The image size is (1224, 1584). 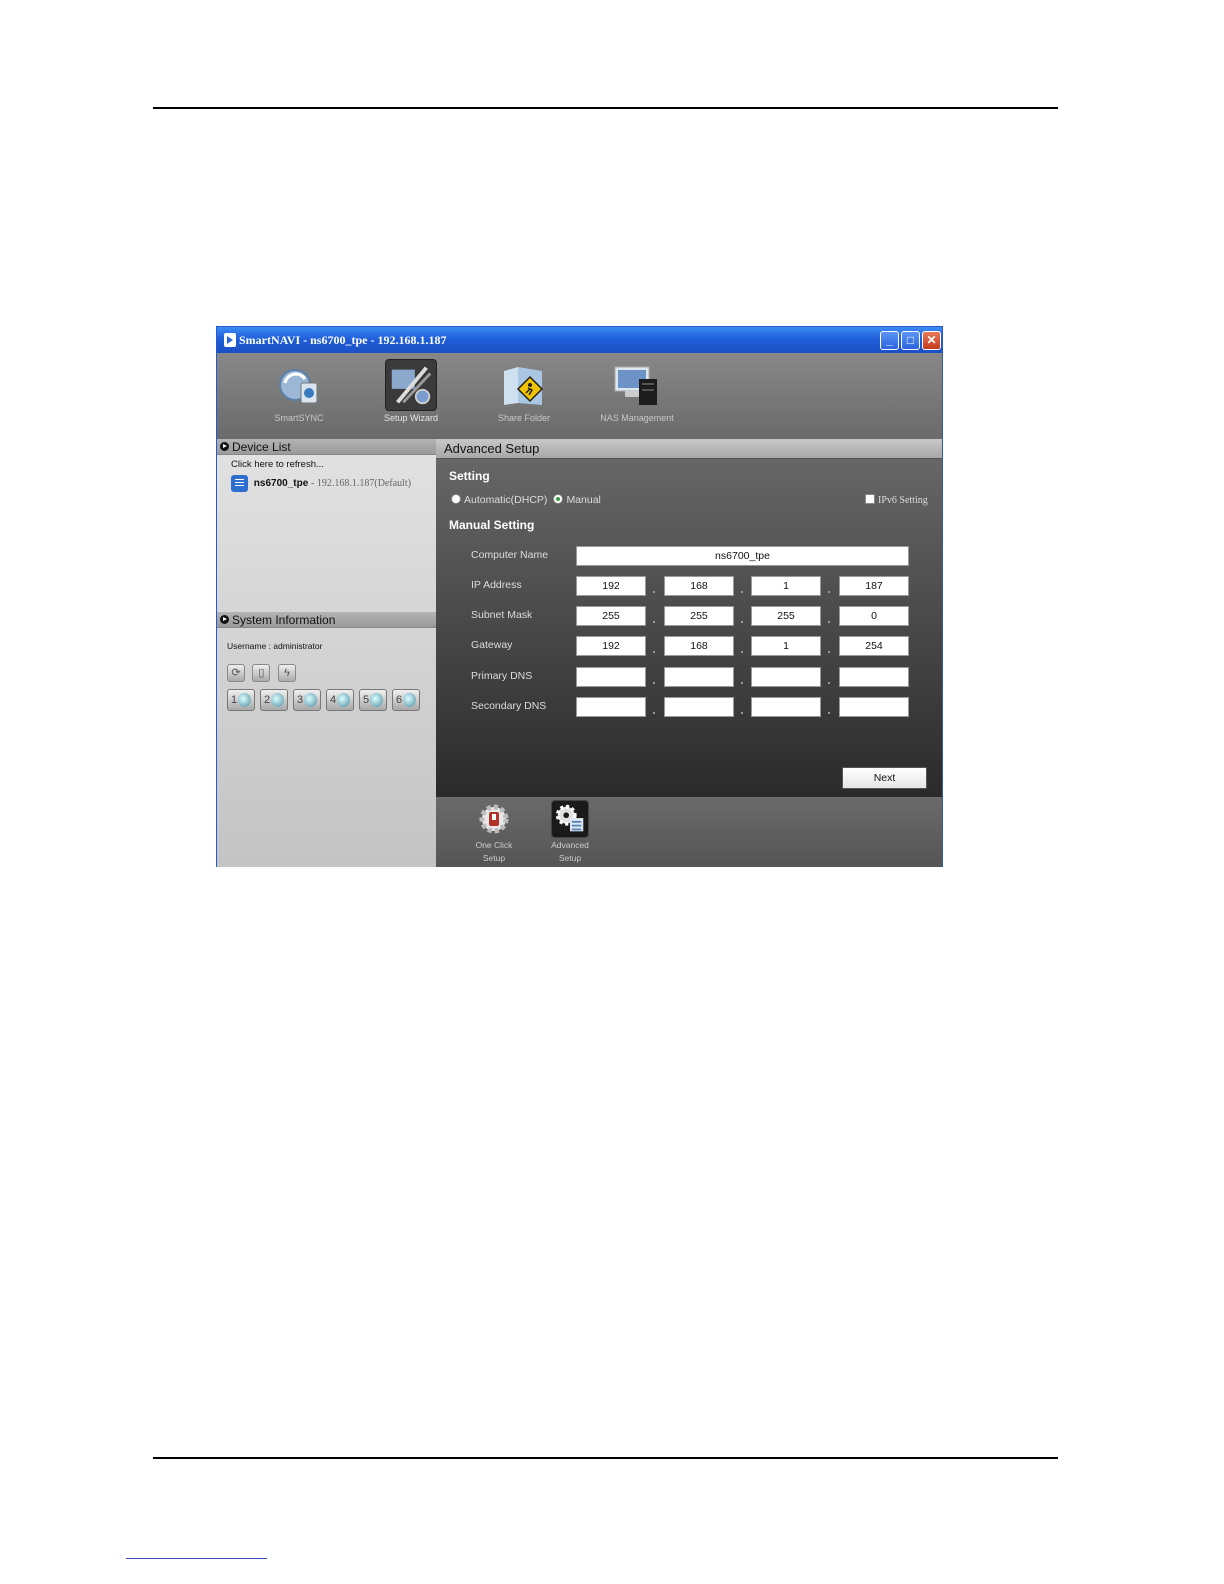 I want to click on subnet-octet-4: 0, so click(x=874, y=616).